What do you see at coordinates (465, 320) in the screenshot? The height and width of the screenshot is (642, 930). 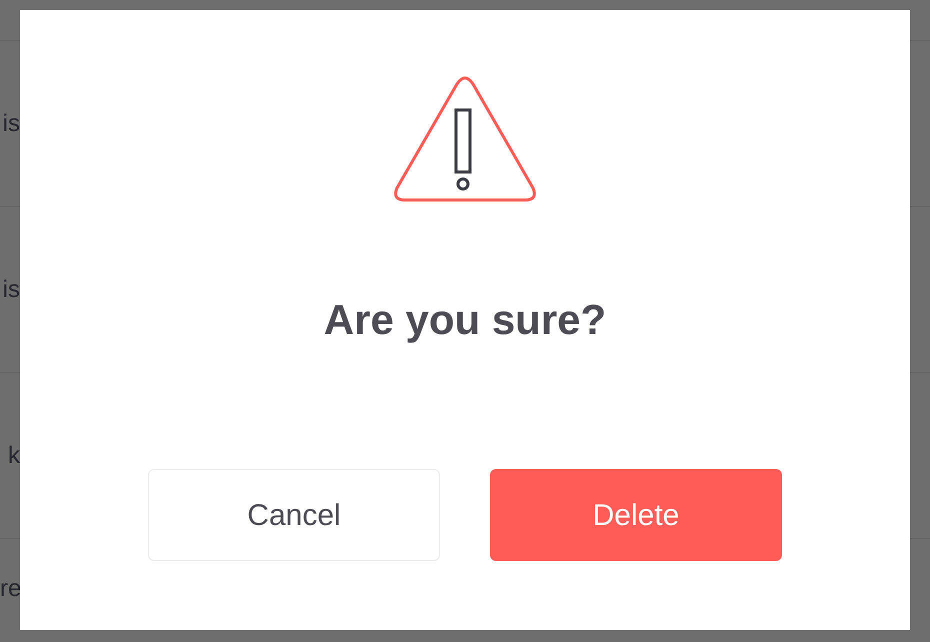 I see `dialog-title: Are you sure?` at bounding box center [465, 320].